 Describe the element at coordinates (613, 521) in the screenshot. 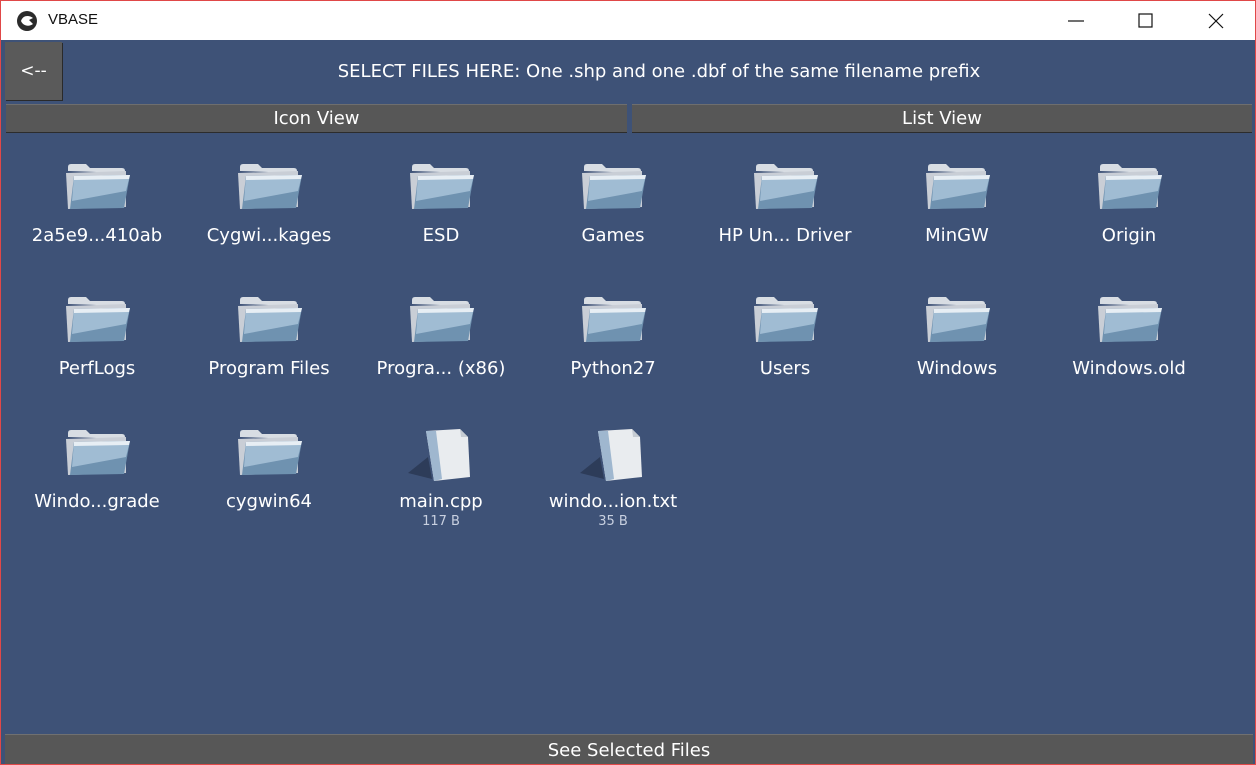

I see `item-size: 35 B` at that location.